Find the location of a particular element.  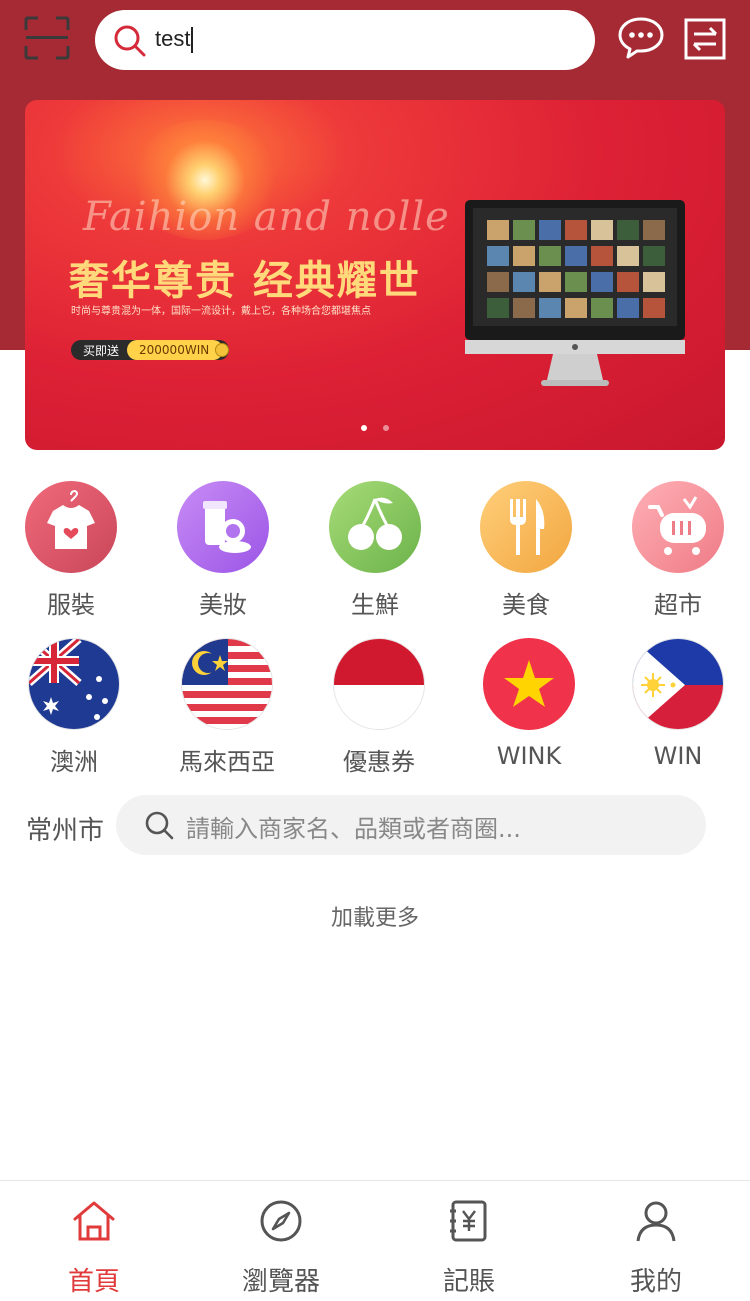

chat-icon is located at coordinates (641, 38).